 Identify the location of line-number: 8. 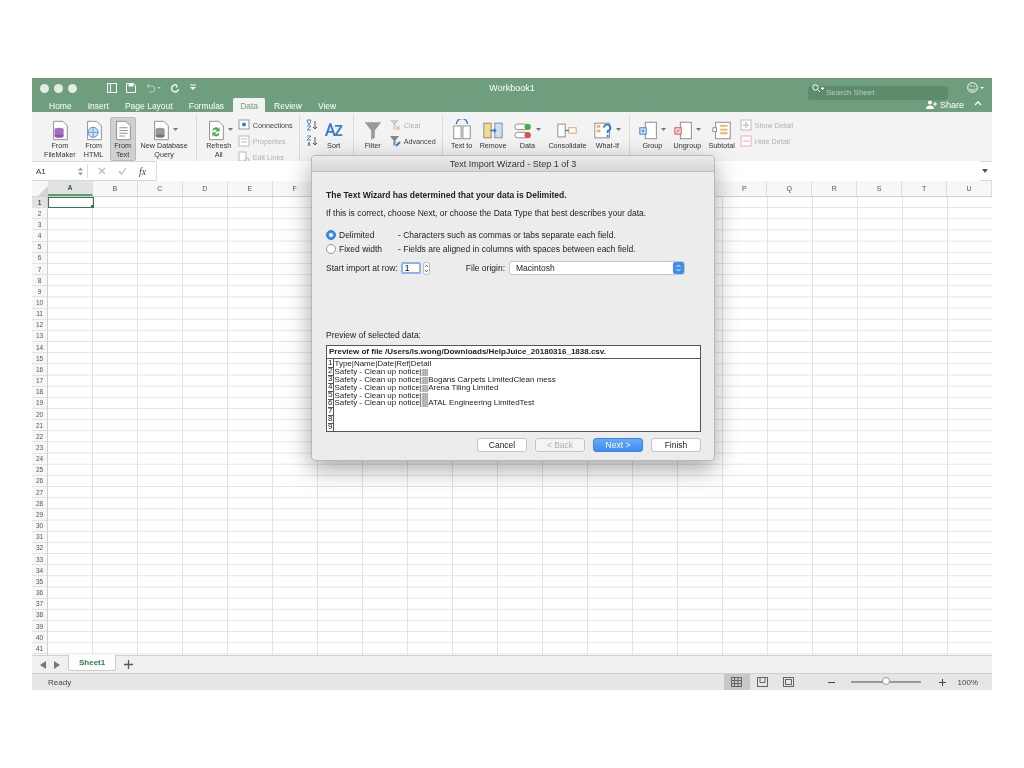
(331, 419).